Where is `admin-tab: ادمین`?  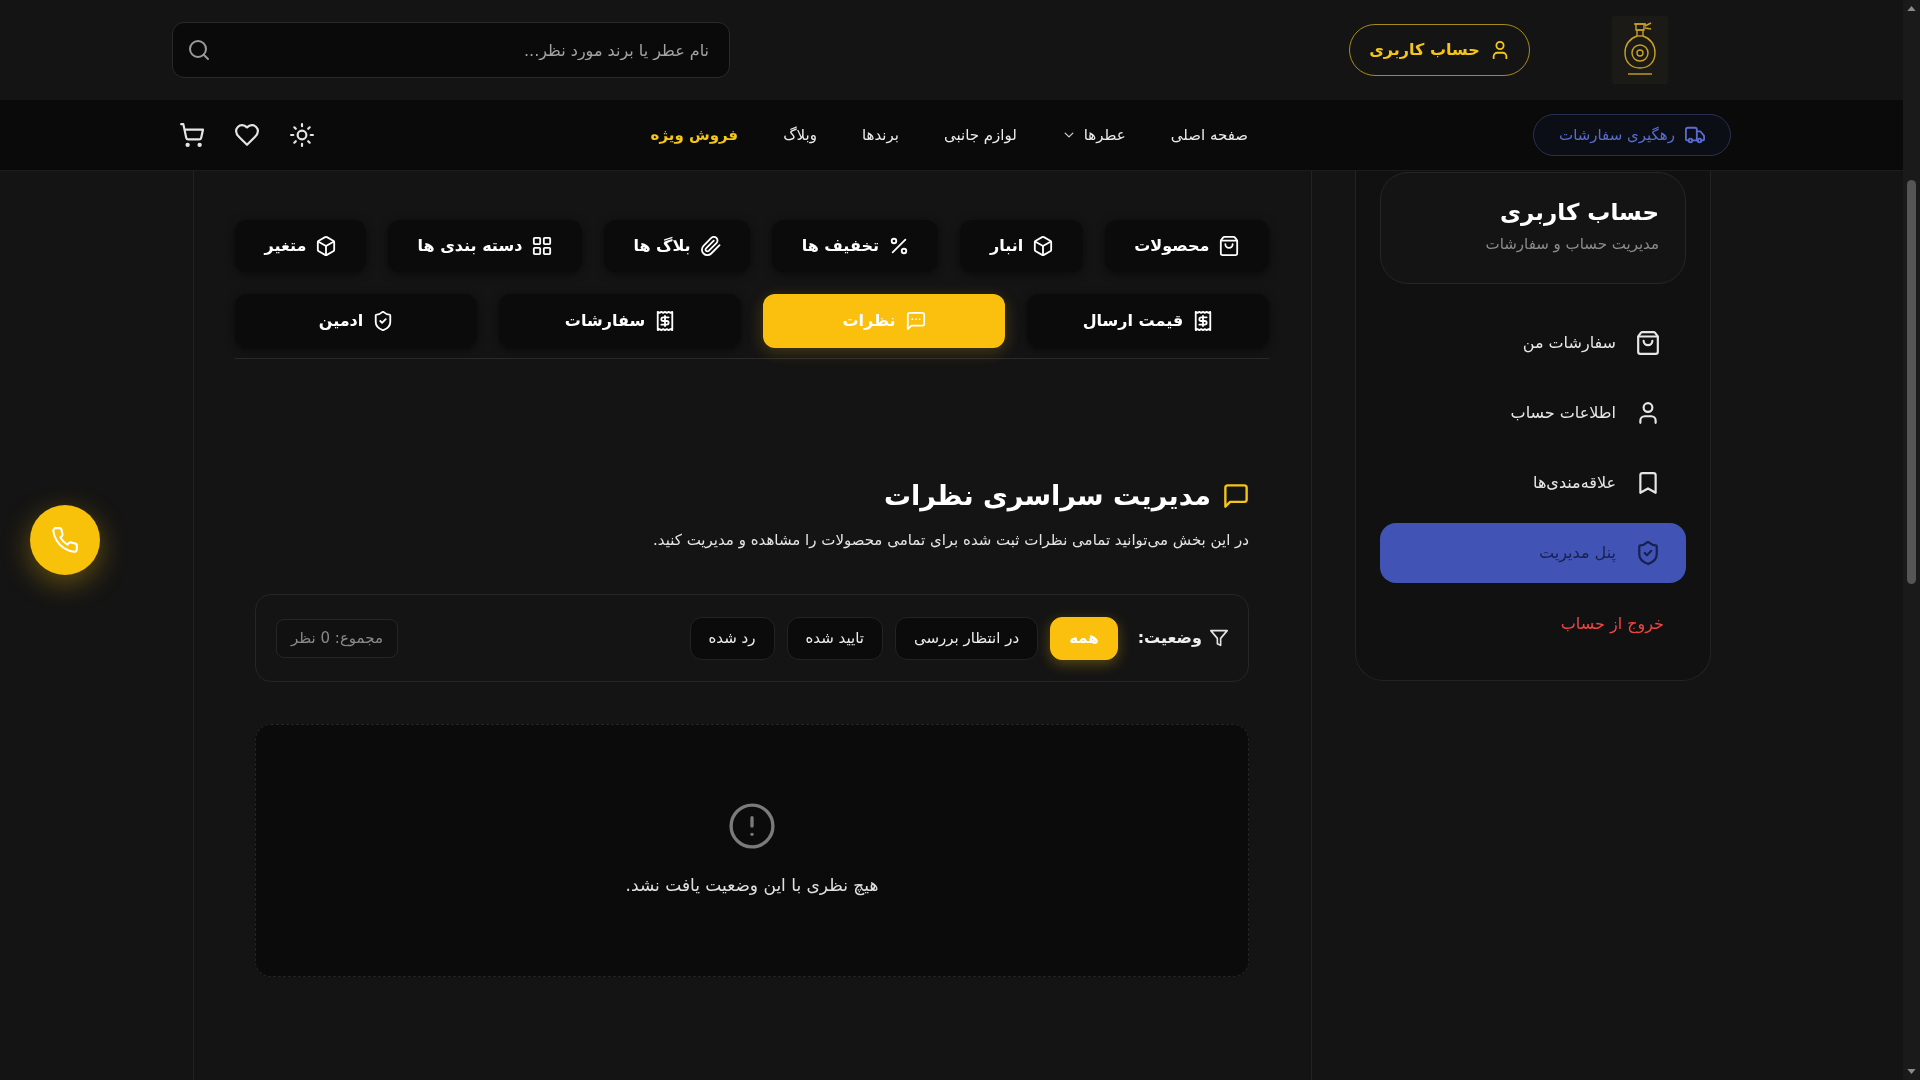 admin-tab: ادمین is located at coordinates (356, 321).